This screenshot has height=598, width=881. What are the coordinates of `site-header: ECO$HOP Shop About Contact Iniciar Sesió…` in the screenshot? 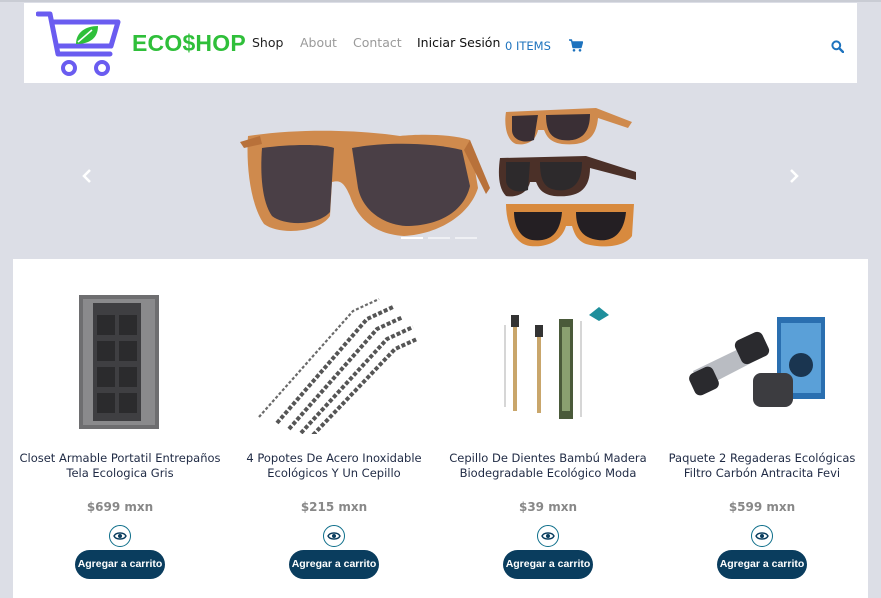 It's located at (440, 43).